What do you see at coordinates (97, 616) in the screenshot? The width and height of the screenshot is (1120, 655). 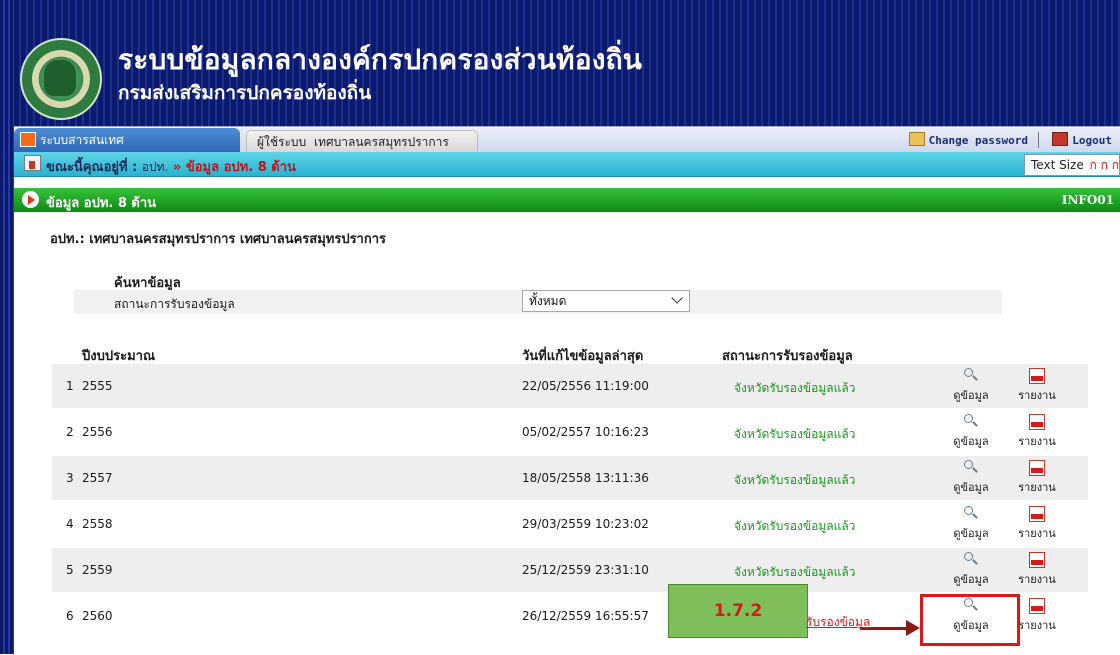 I see `row-year: 2560` at bounding box center [97, 616].